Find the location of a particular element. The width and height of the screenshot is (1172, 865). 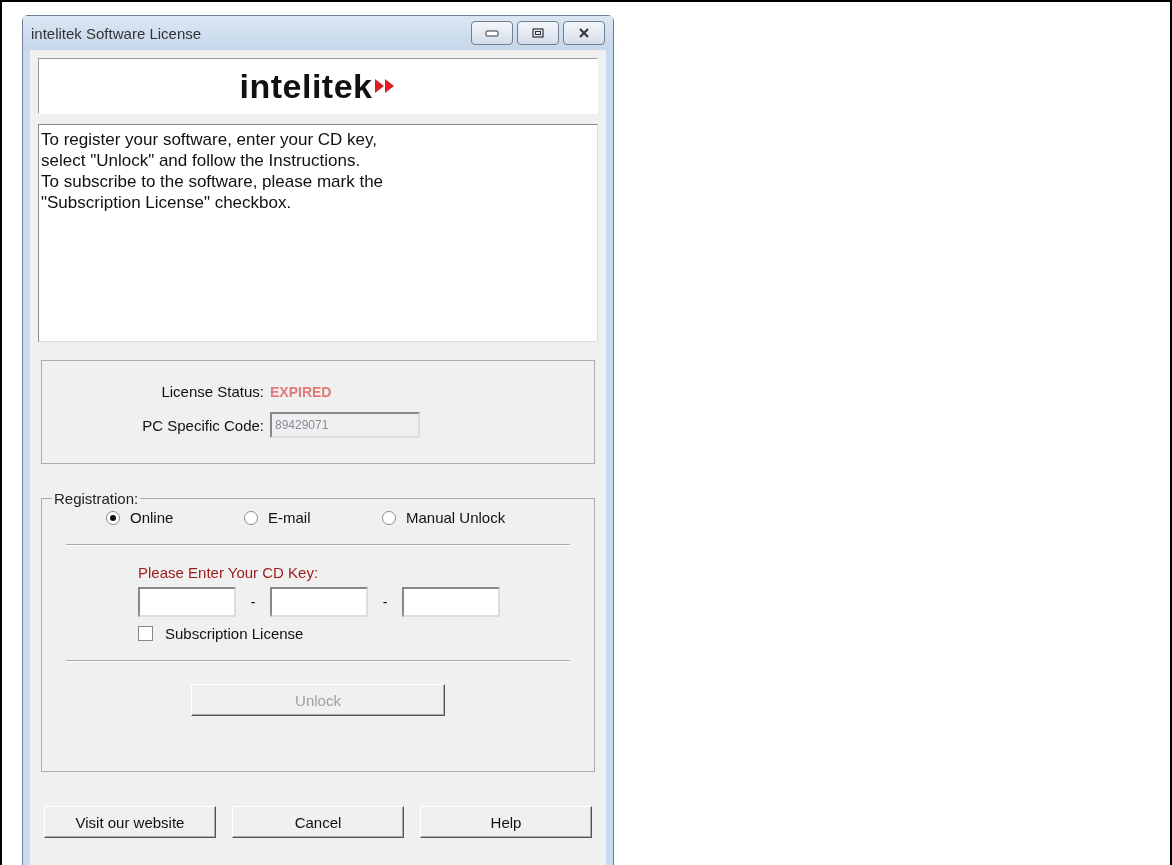

license-status-value: EXPIRED is located at coordinates (301, 391).